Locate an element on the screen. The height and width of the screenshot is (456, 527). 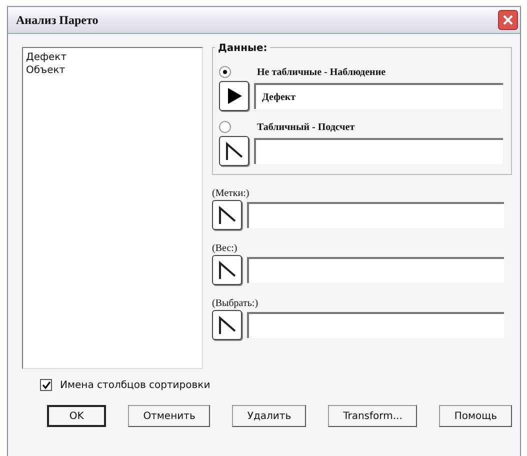
input-field: Дефект is located at coordinates (378, 96).